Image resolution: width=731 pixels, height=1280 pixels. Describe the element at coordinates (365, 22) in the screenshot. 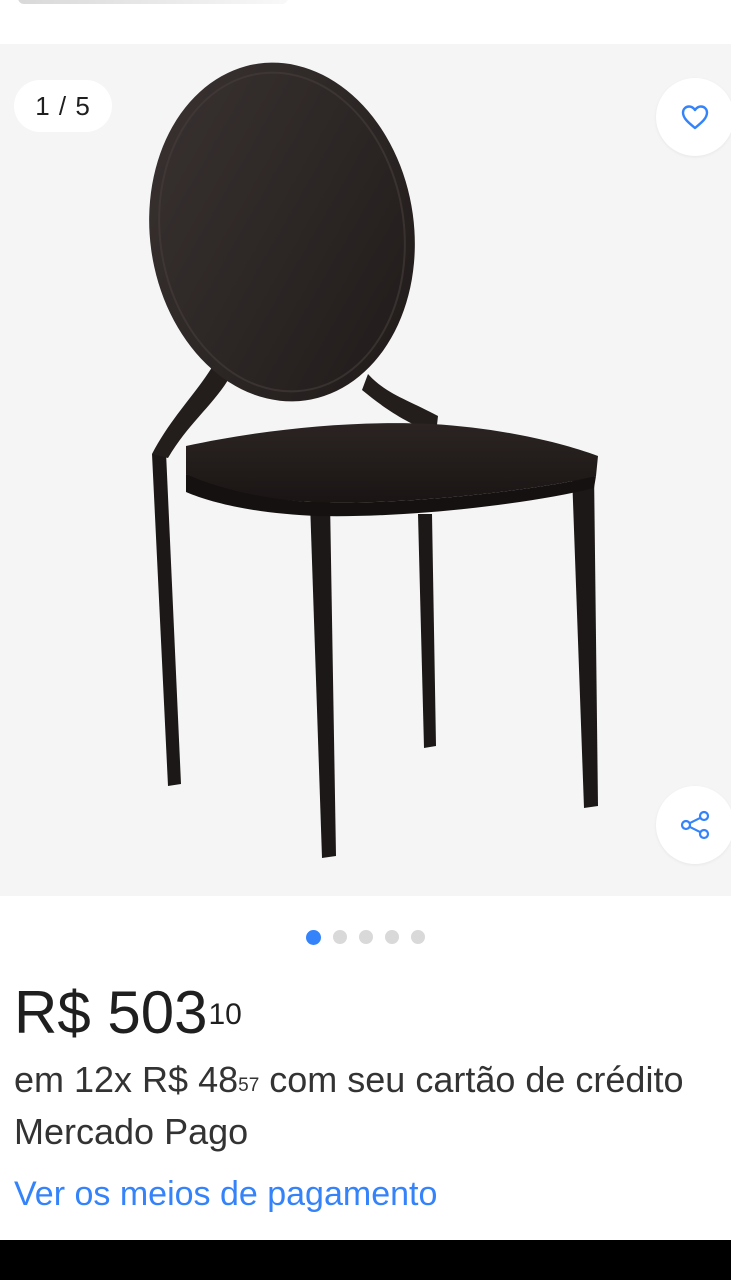

I see `top-strip` at that location.